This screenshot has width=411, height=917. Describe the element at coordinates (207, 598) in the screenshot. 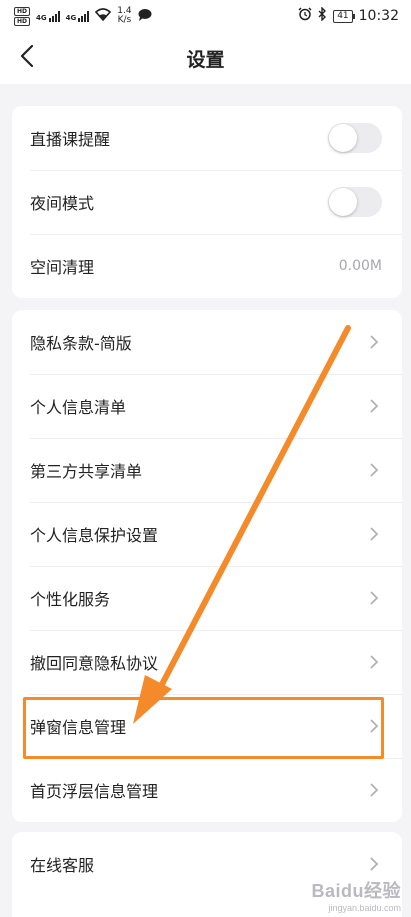

I see `setting-personalized-service: 个性化服务` at that location.